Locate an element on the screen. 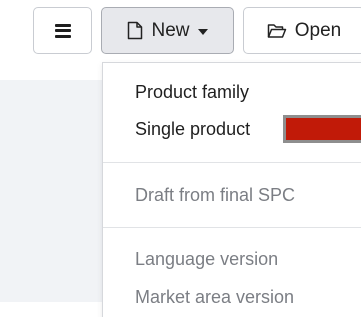 Image resolution: width=361 pixels, height=317 pixels. menu-item-market-area-version: Market area version is located at coordinates (215, 297).